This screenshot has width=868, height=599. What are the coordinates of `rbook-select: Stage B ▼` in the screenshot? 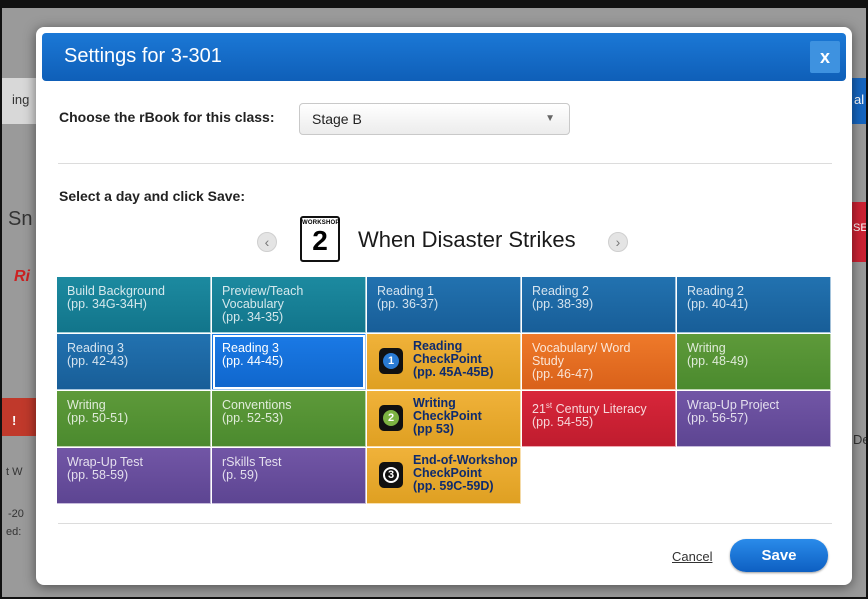 It's located at (434, 119).